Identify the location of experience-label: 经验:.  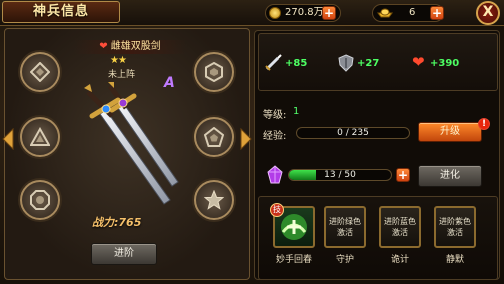
(275, 136).